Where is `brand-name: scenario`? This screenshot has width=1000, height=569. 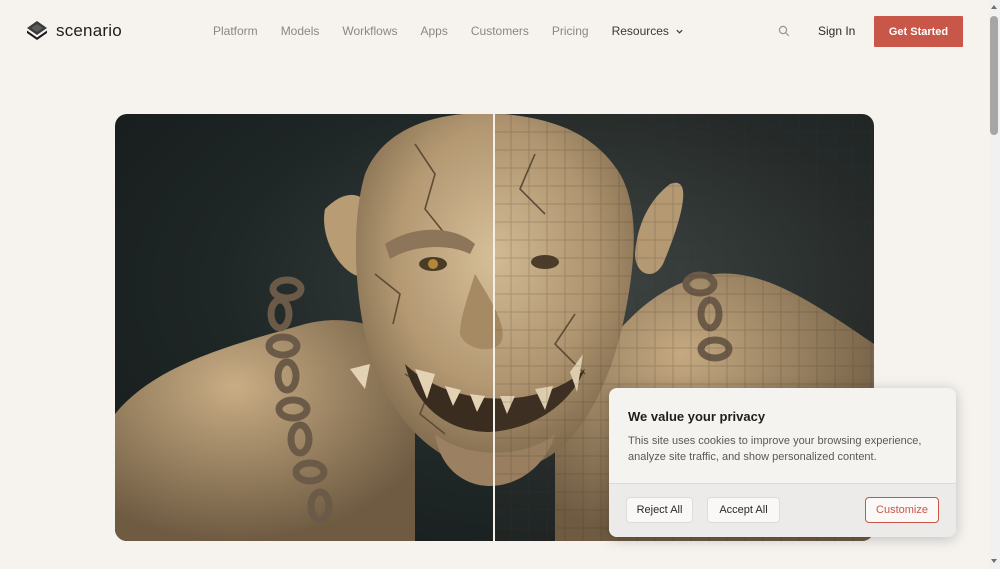
brand-name: scenario is located at coordinates (89, 30).